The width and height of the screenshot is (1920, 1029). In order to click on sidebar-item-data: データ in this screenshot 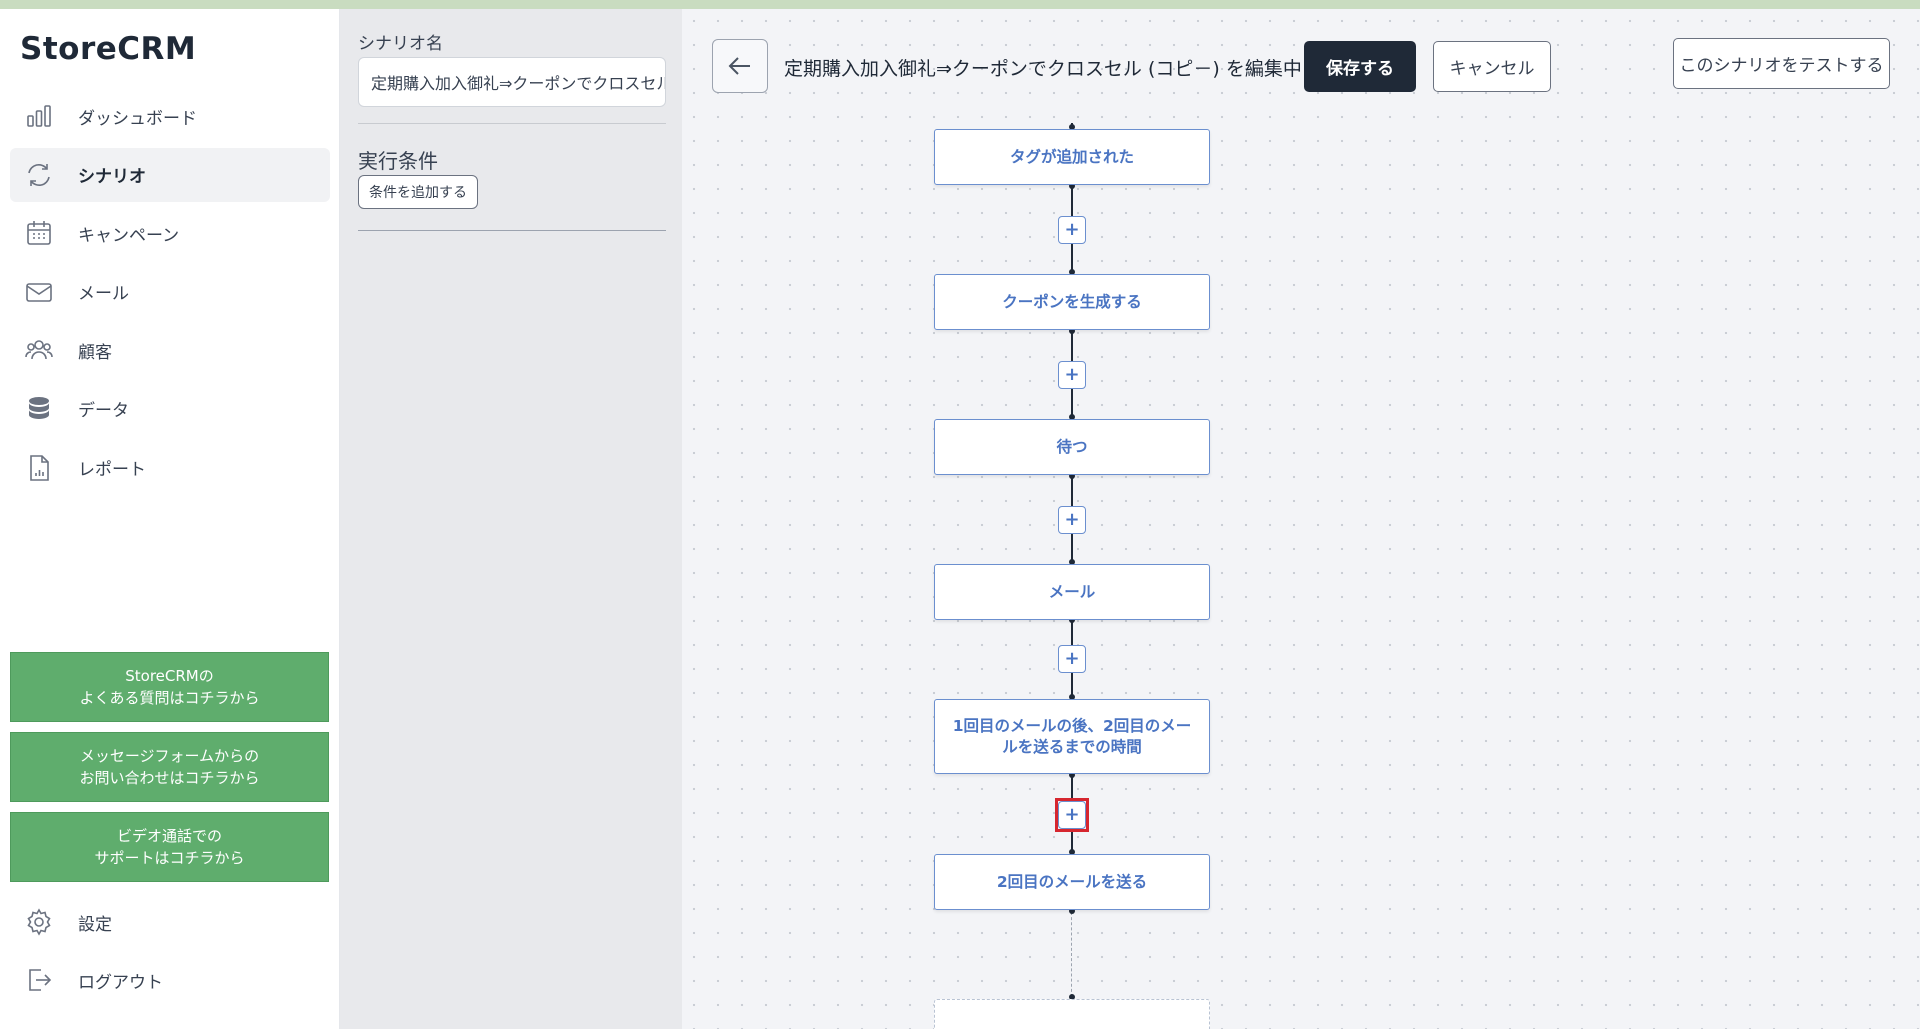, I will do `click(170, 409)`.